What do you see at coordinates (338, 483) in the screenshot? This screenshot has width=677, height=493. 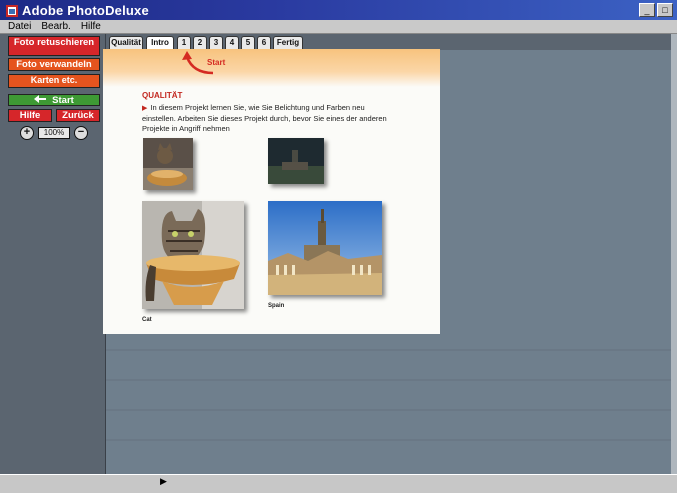 I see `status-bar: ▶` at bounding box center [338, 483].